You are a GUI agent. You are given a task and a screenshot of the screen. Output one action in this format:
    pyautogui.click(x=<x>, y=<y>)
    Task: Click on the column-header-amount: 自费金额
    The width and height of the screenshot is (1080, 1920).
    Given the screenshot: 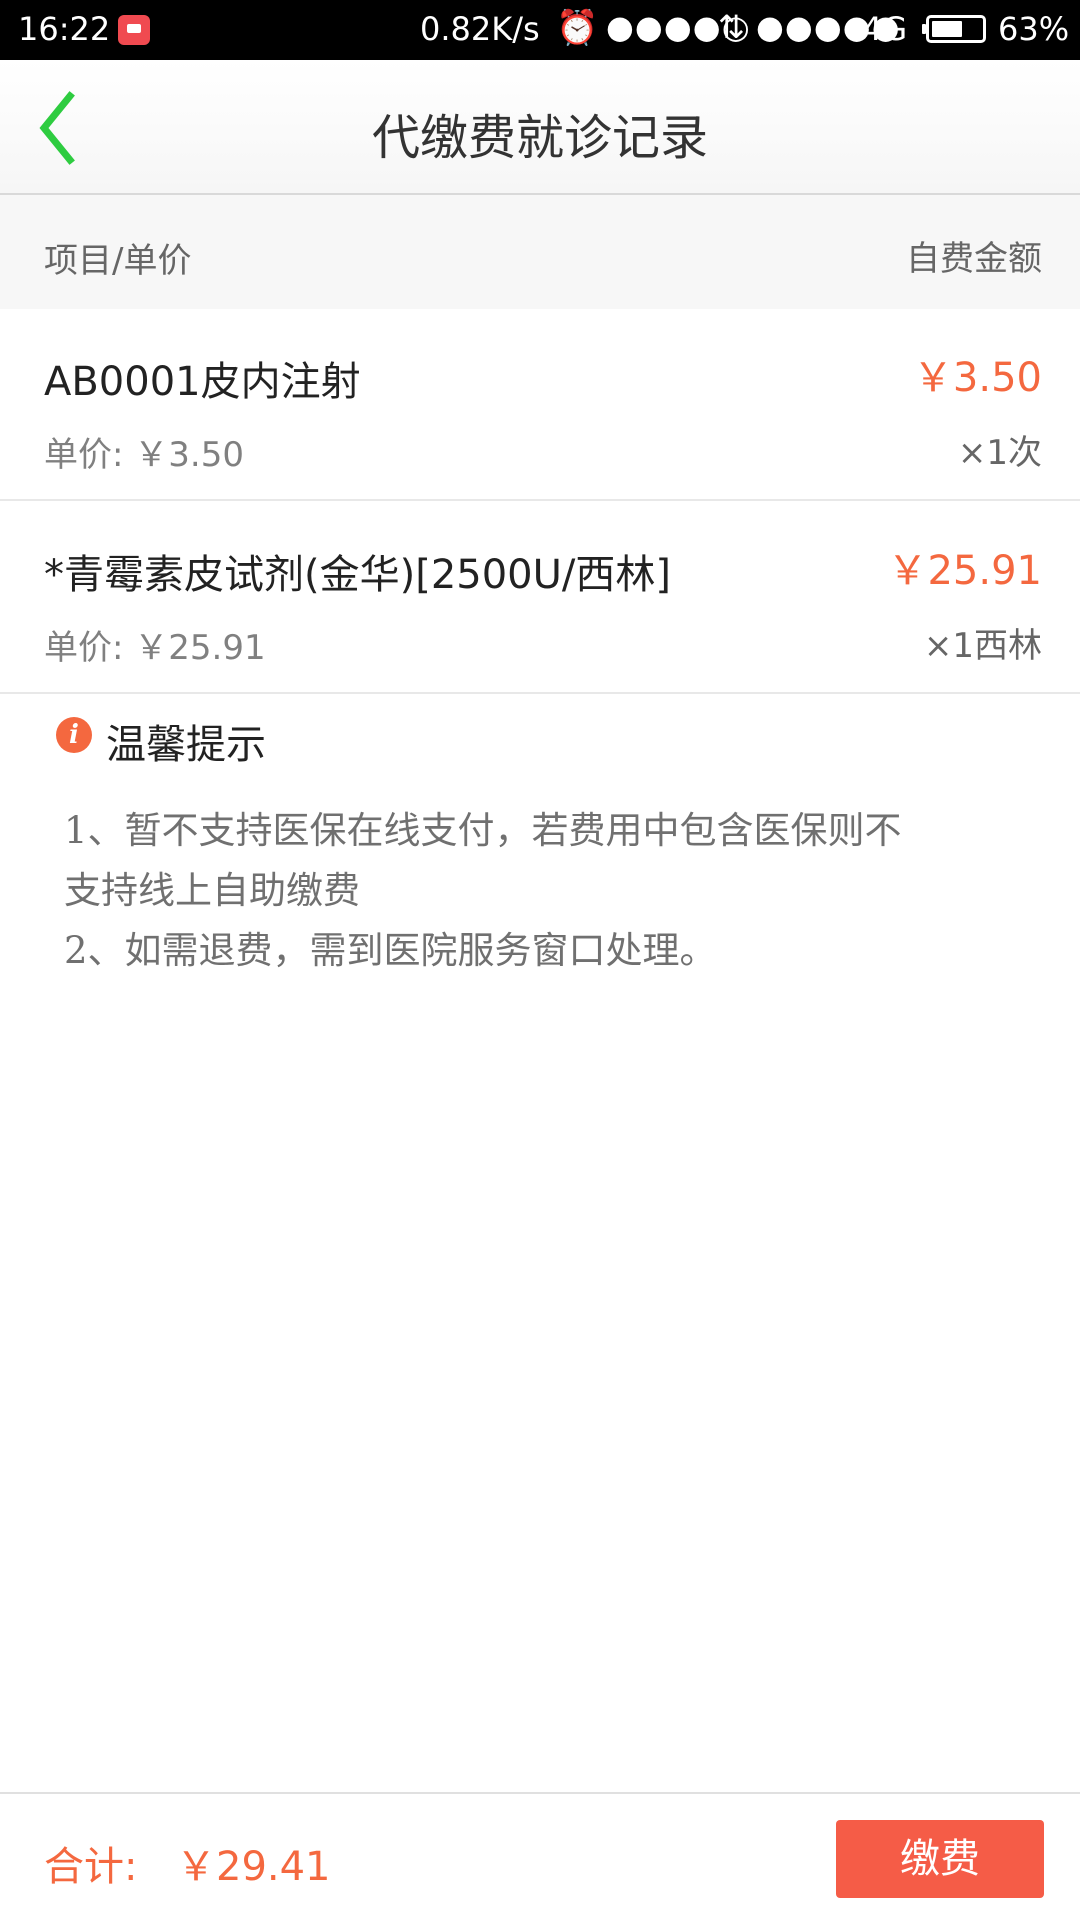 What is the action you would take?
    pyautogui.click(x=974, y=259)
    